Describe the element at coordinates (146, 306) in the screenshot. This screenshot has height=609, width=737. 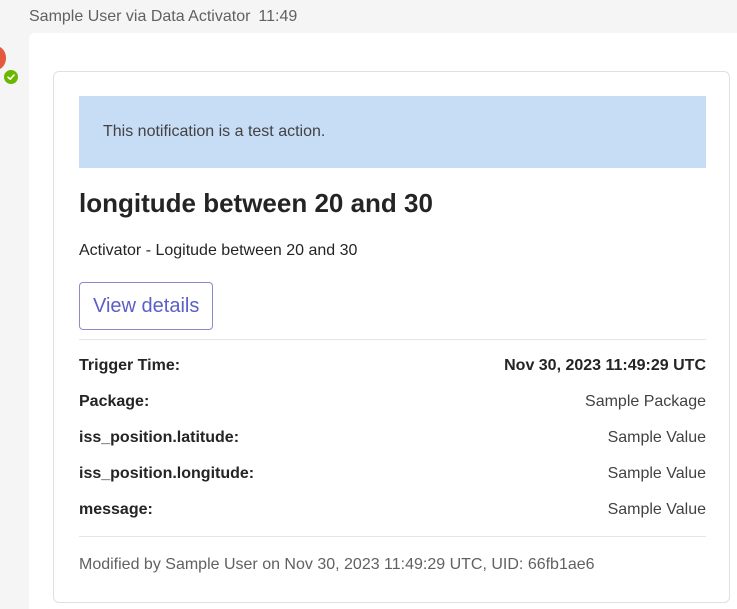
I see `view-details-button: View details` at that location.